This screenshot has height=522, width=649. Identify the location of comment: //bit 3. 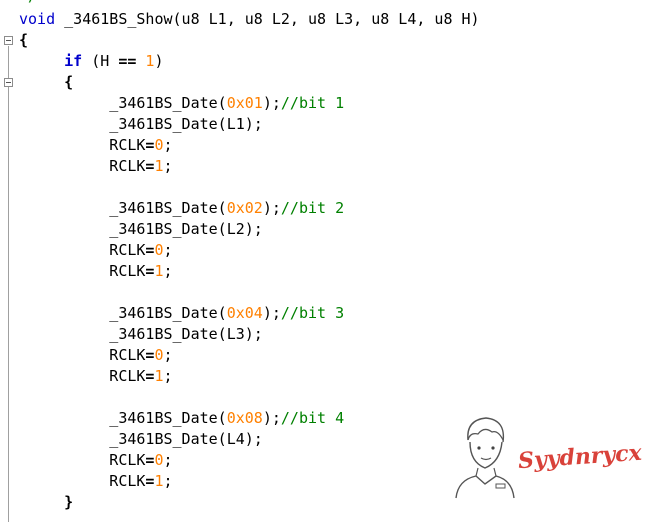
(312, 313).